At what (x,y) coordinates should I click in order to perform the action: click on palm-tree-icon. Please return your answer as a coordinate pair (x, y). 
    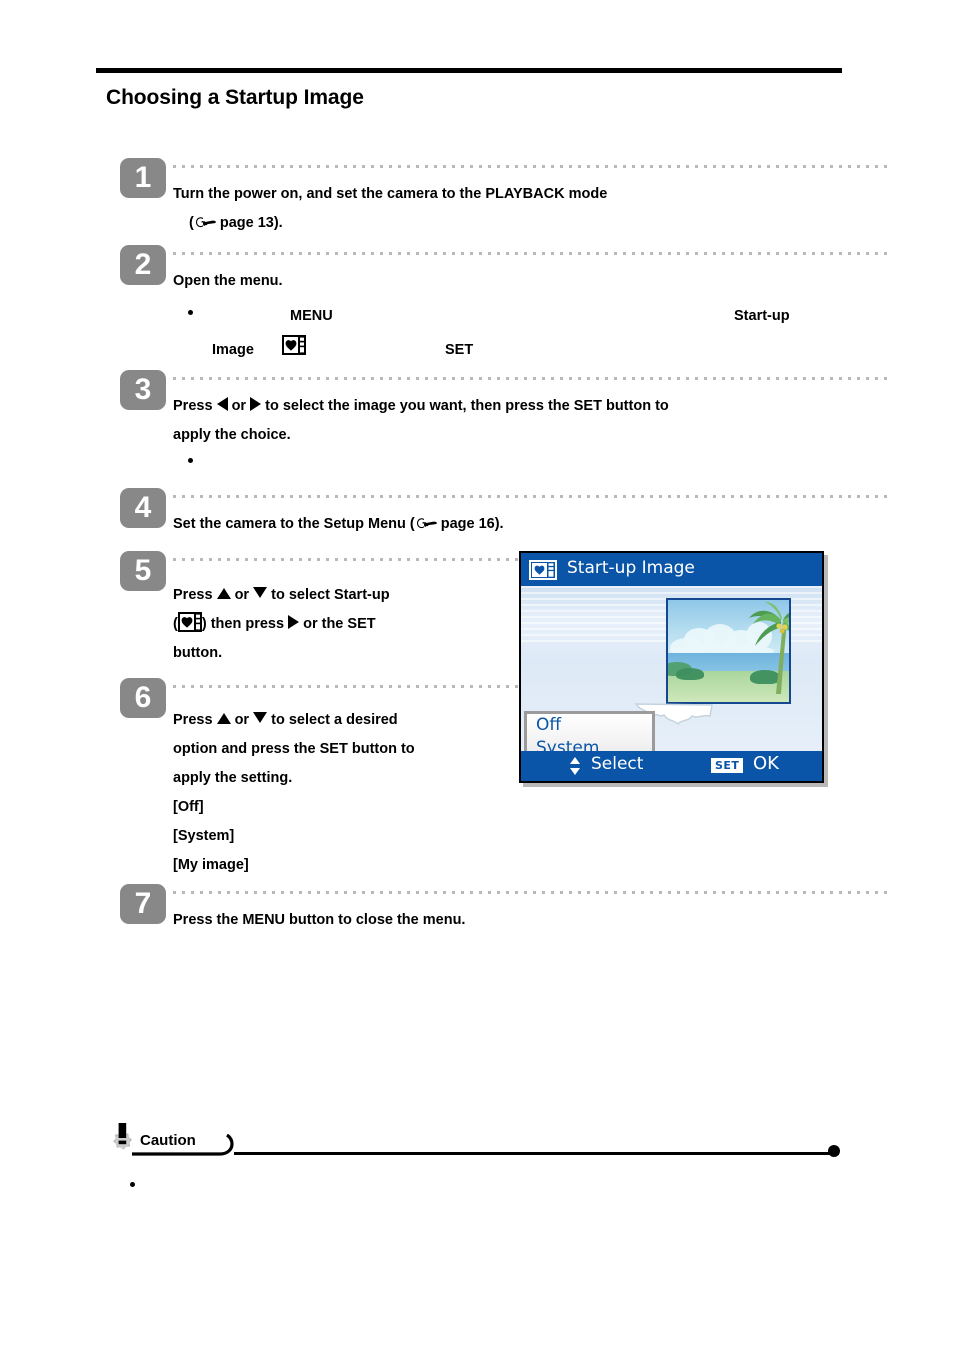
    Looking at the image, I should click on (769, 648).